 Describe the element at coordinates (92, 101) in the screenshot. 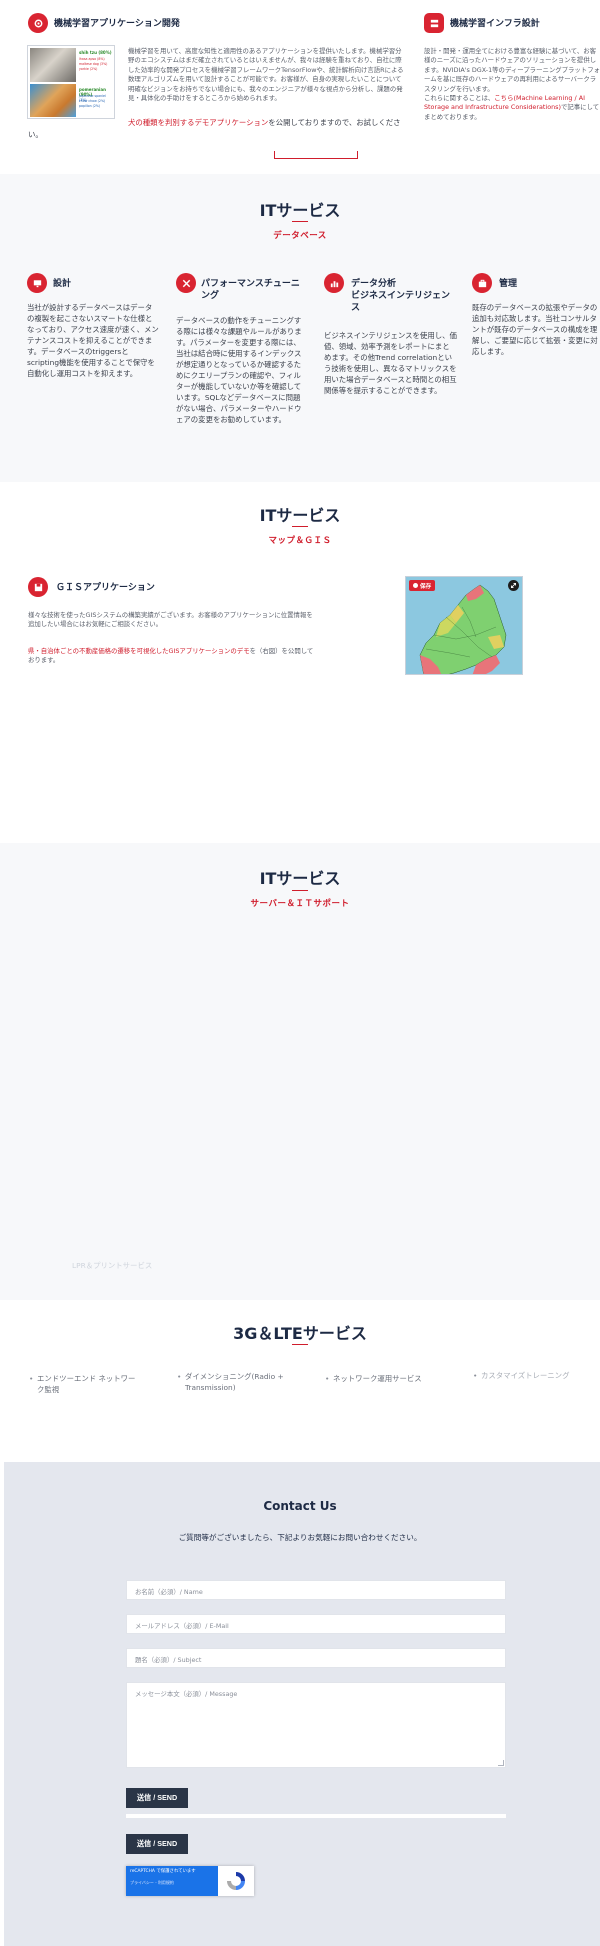

I see `thumb-line: chow chow (2%)` at that location.